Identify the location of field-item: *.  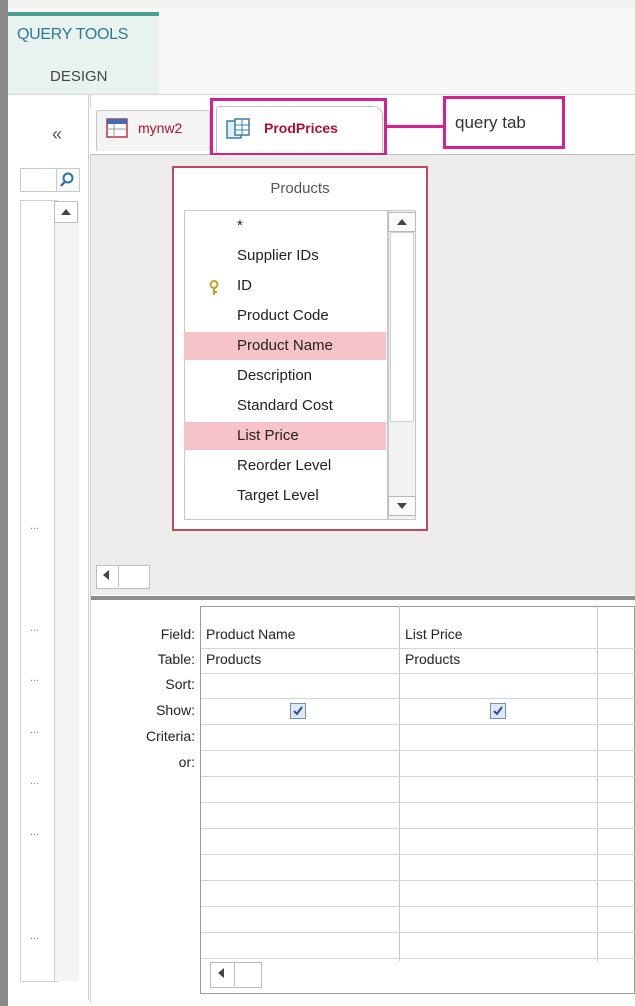
(285, 226).